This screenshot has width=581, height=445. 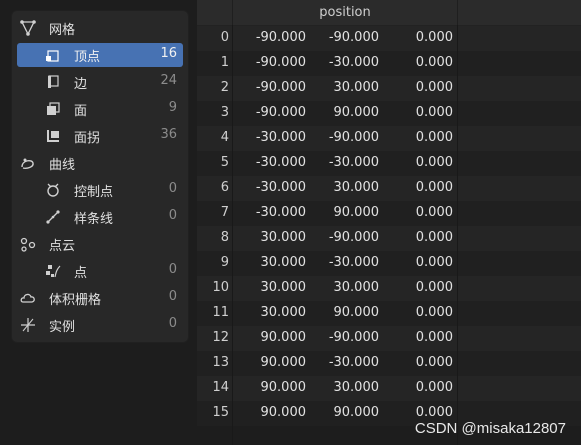 What do you see at coordinates (224, 62) in the screenshot?
I see `row-index: 1` at bounding box center [224, 62].